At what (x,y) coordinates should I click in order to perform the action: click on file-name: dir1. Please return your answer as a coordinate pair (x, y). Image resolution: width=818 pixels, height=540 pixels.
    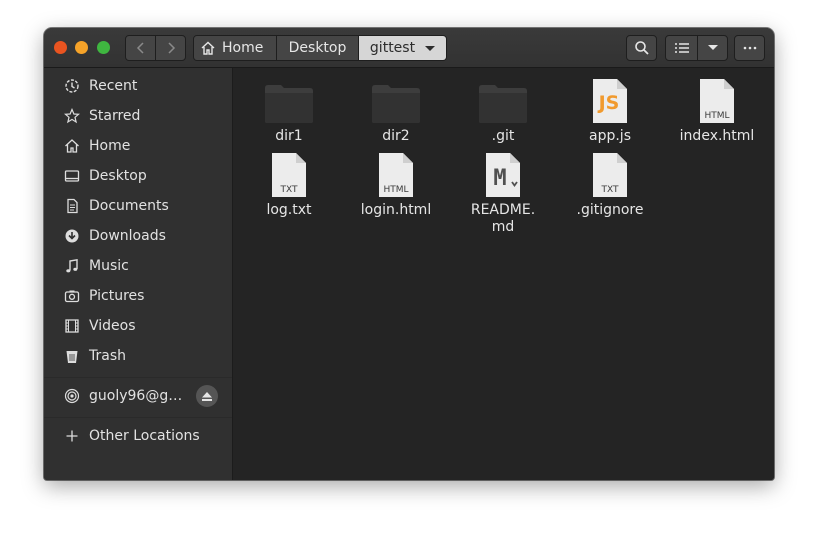
    Looking at the image, I should click on (289, 136).